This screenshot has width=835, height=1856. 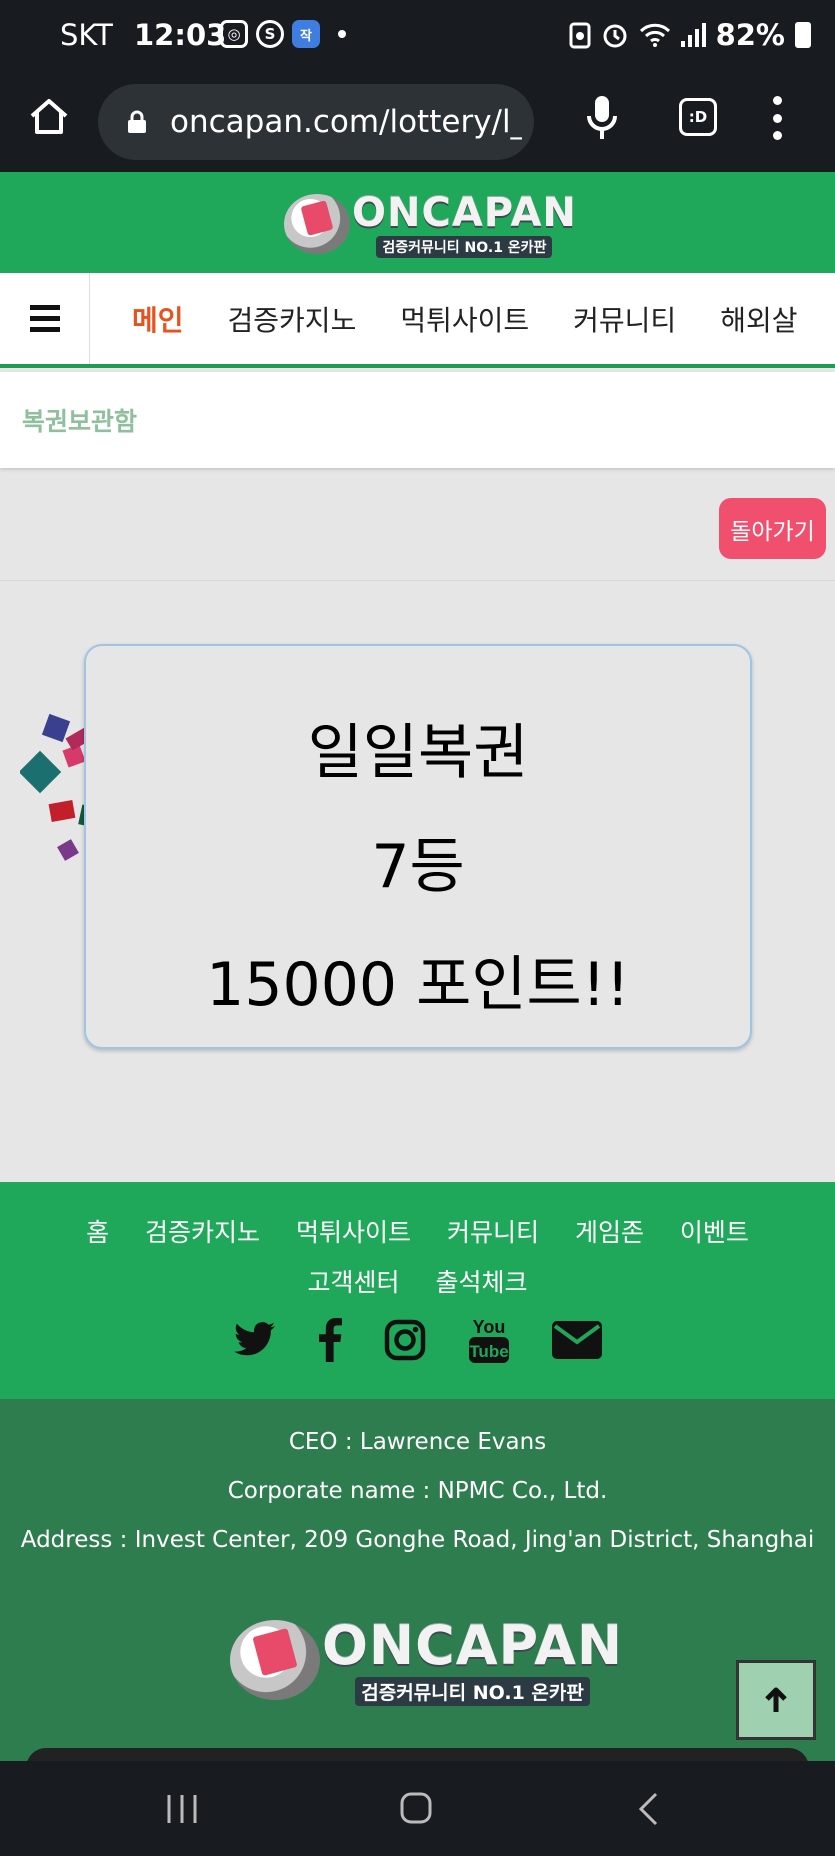 I want to click on nav-item-main: 메인, so click(x=158, y=319).